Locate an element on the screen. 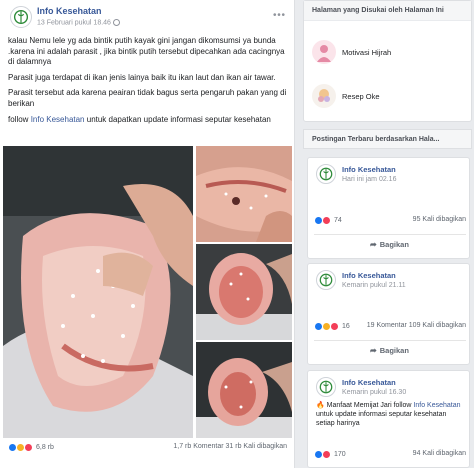 The width and height of the screenshot is (474, 468). post-time-text: 13 Februari pukul 18.46 is located at coordinates (74, 23).